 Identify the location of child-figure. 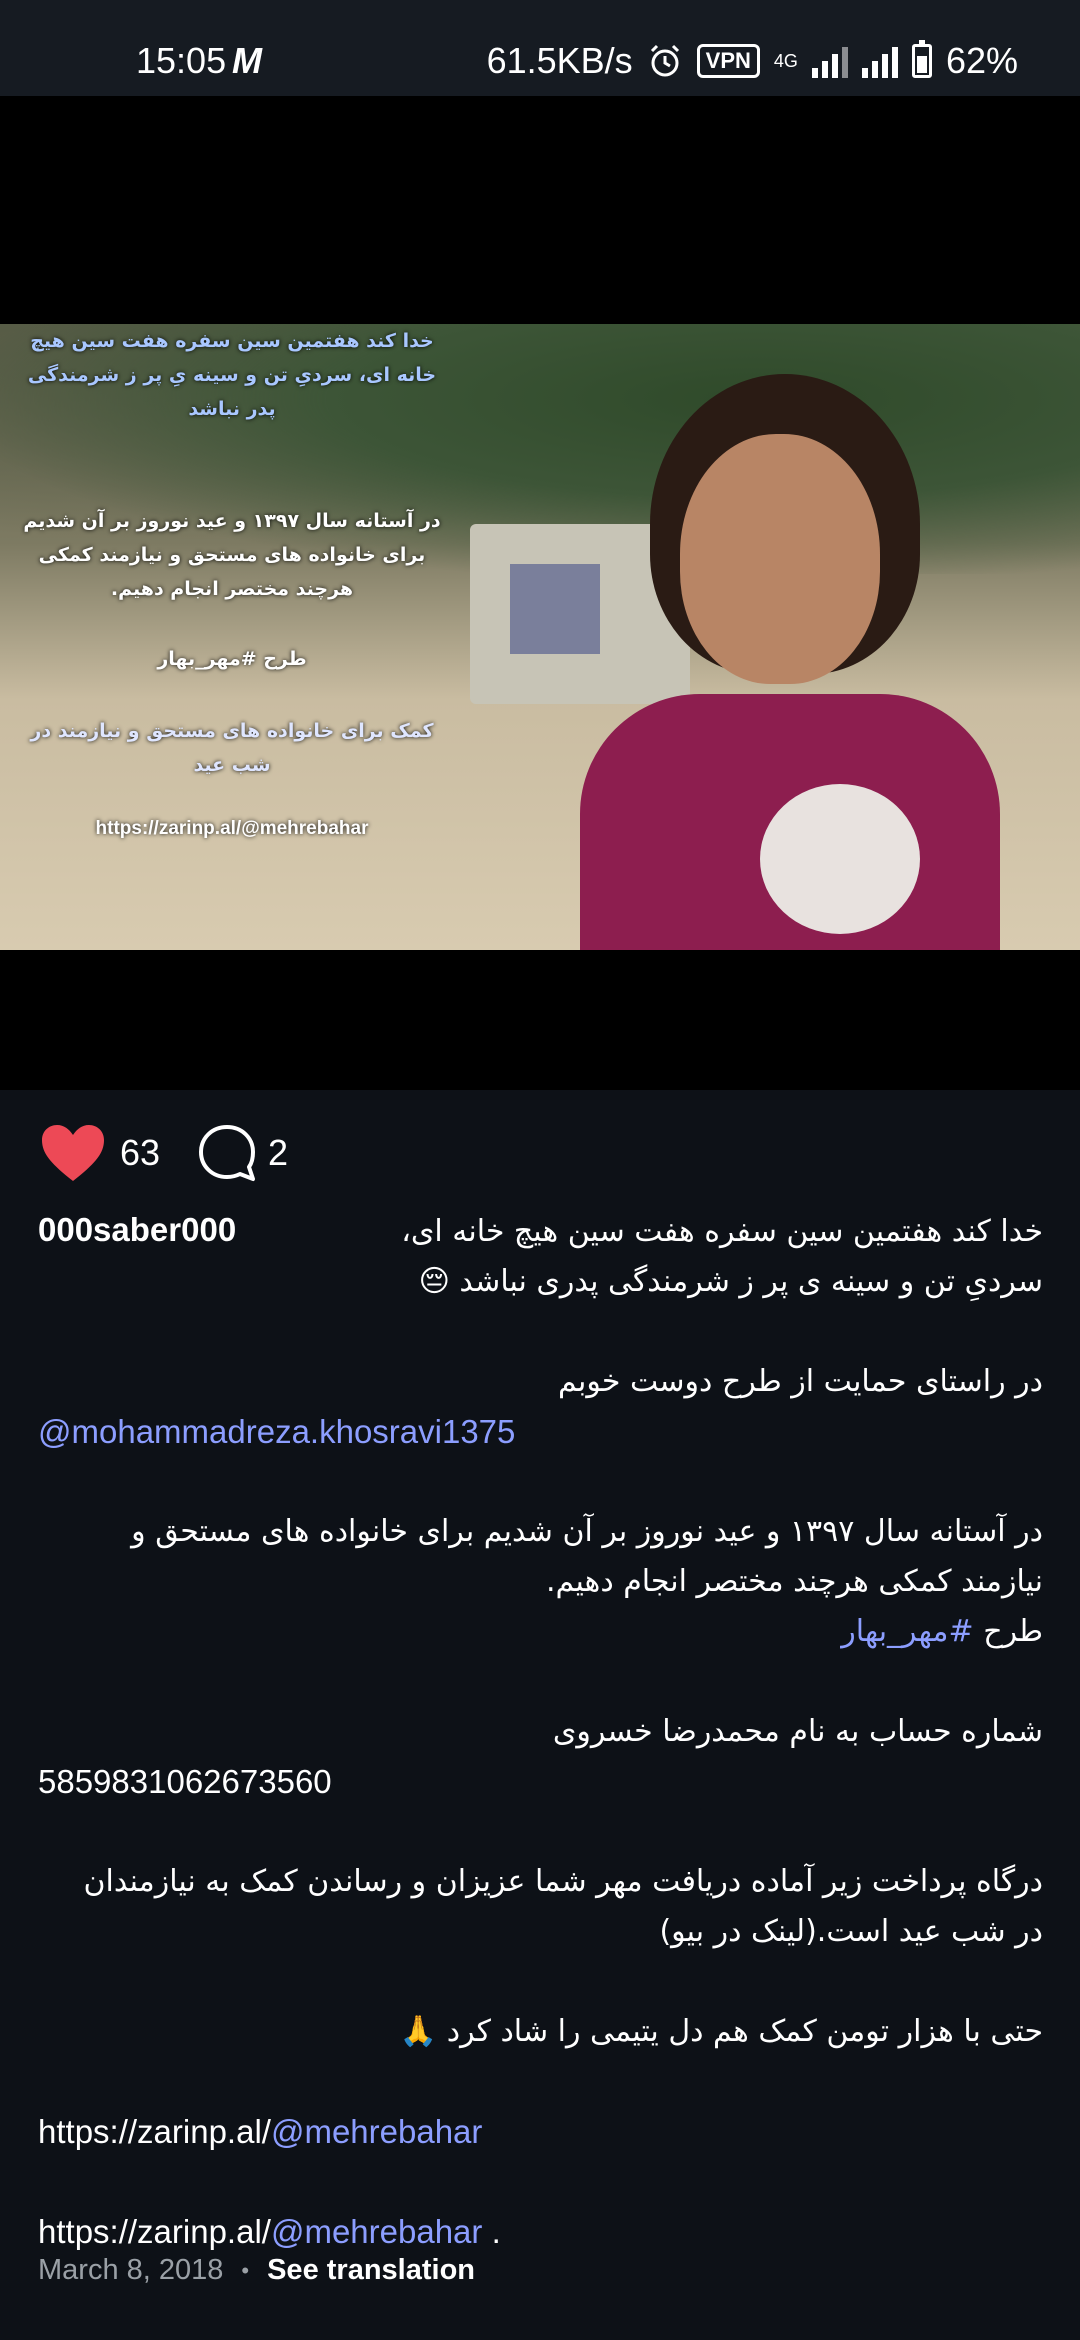
(790, 657).